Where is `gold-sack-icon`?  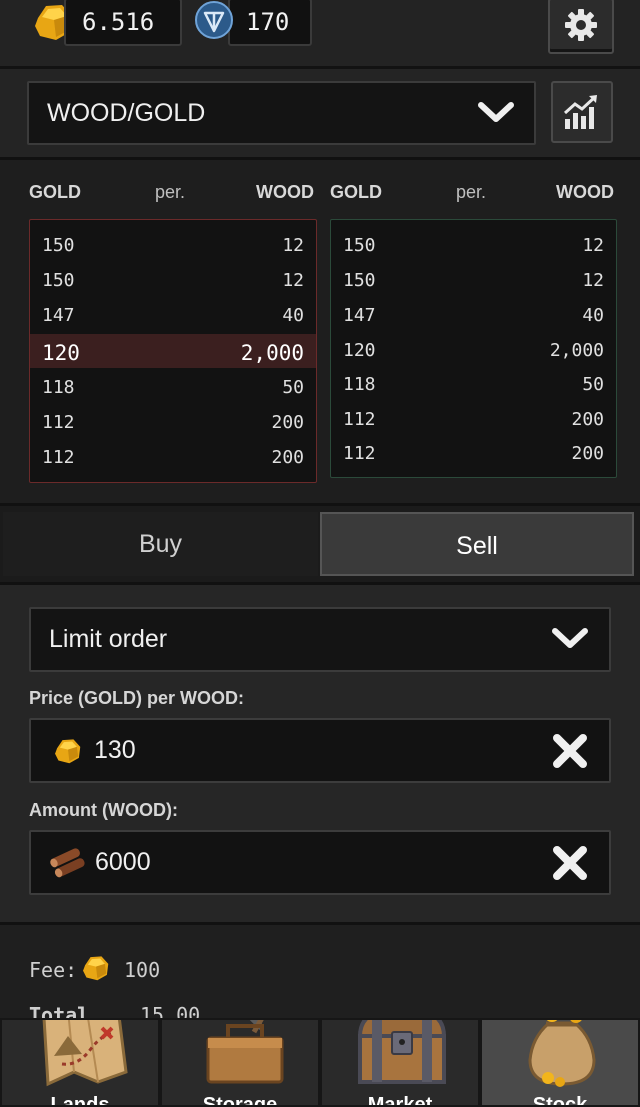 gold-sack-icon is located at coordinates (562, 1053).